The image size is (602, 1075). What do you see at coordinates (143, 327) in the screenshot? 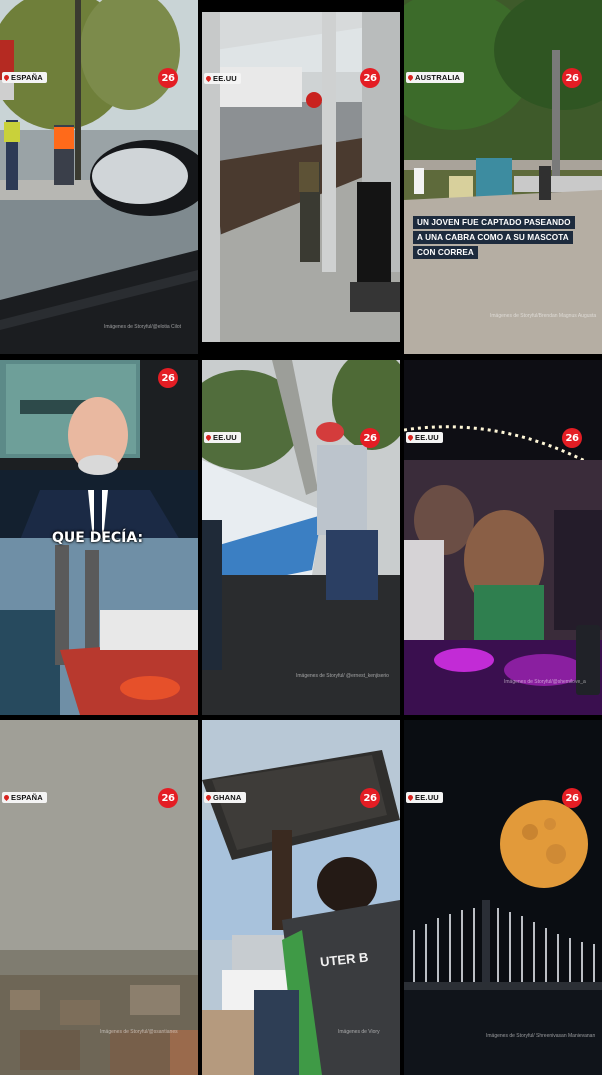
I see `image-credit: Imágenes de Storyful/@elotia Cilot` at bounding box center [143, 327].